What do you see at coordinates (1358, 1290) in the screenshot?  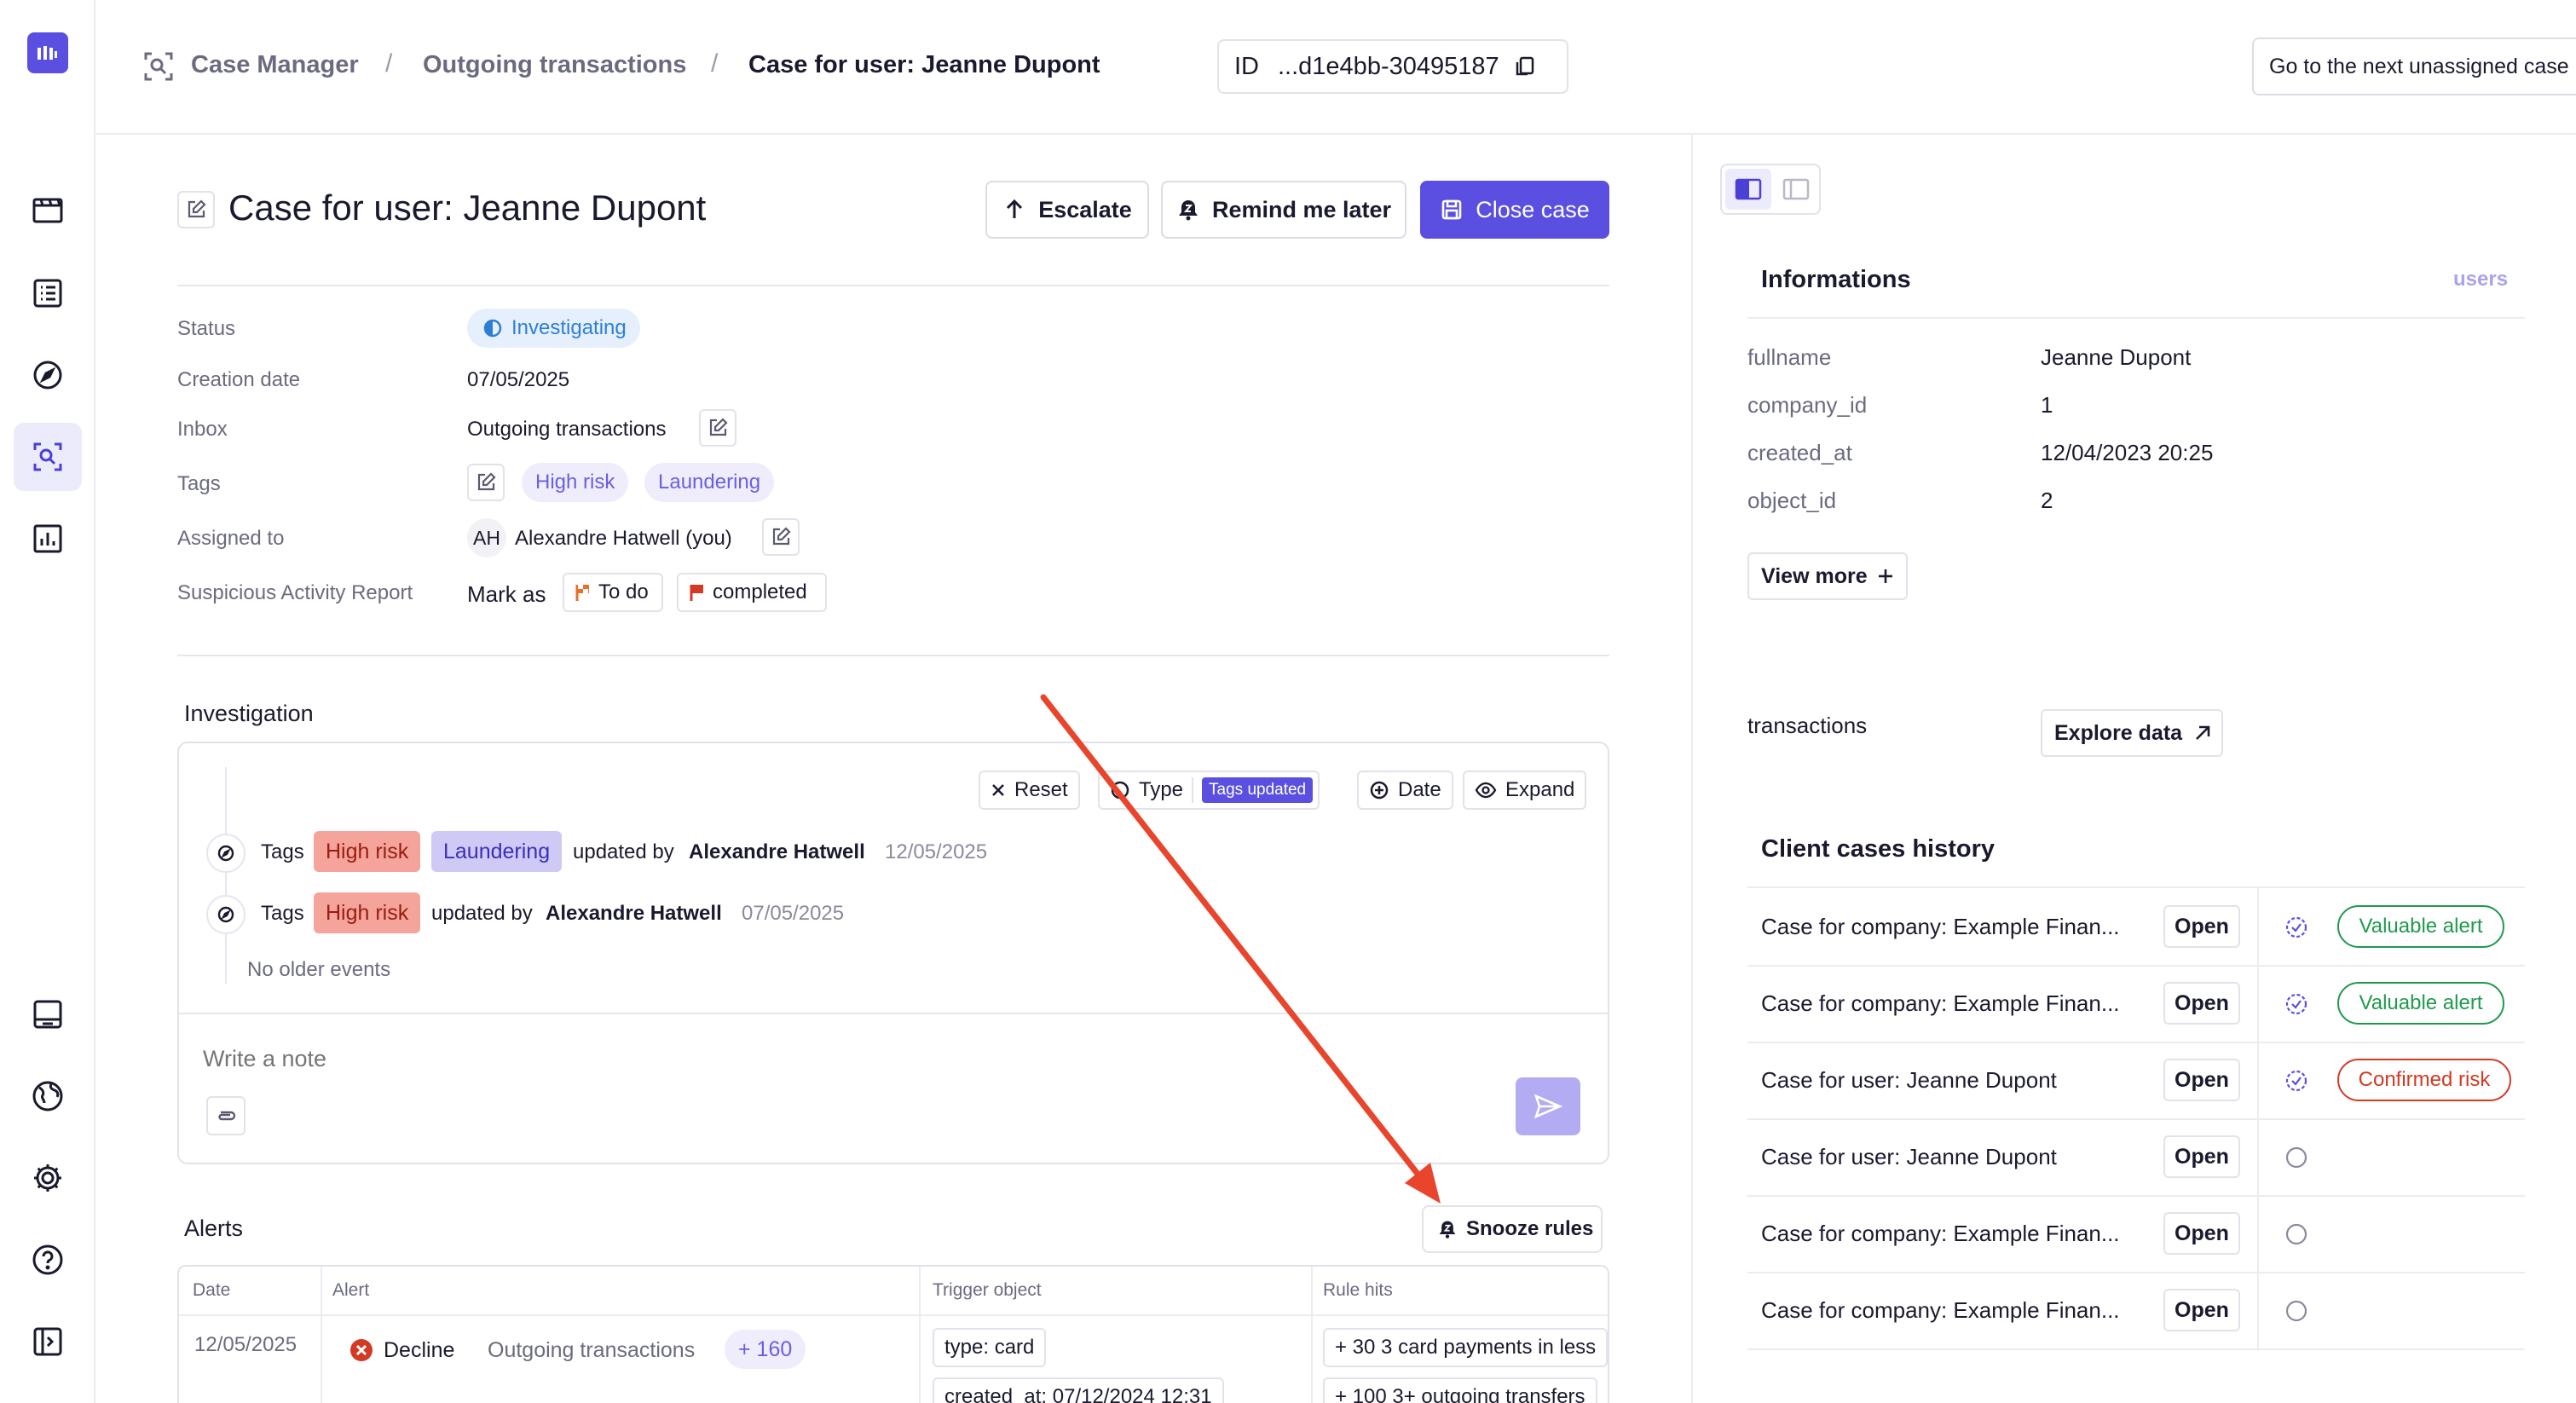 I see `column-header-rule-hits: Rule hits` at bounding box center [1358, 1290].